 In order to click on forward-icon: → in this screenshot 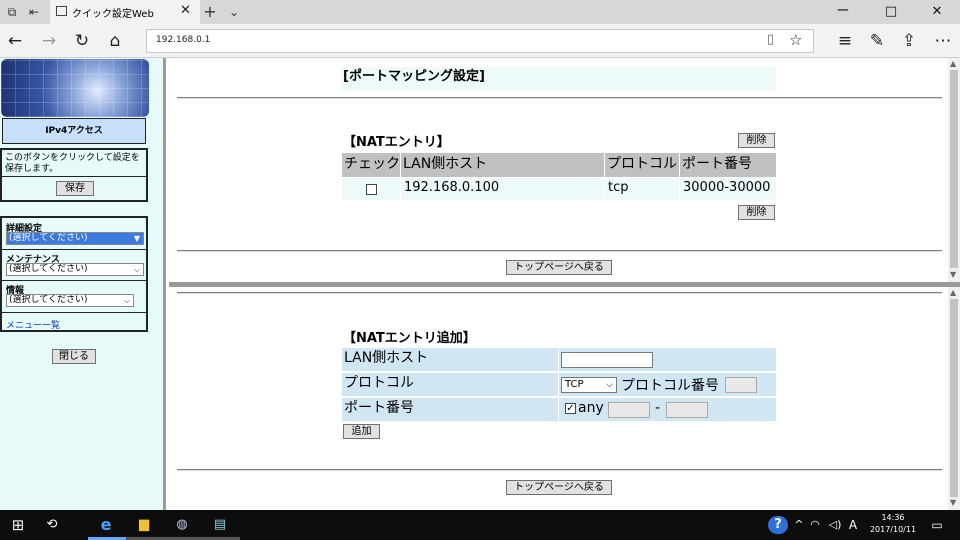, I will do `click(49, 41)`.